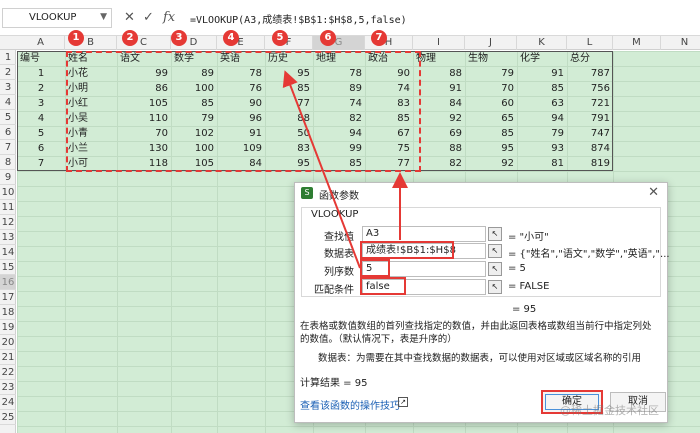 The width and height of the screenshot is (700, 433). Describe the element at coordinates (8, 117) in the screenshot. I see `row-header-5: 5` at that location.